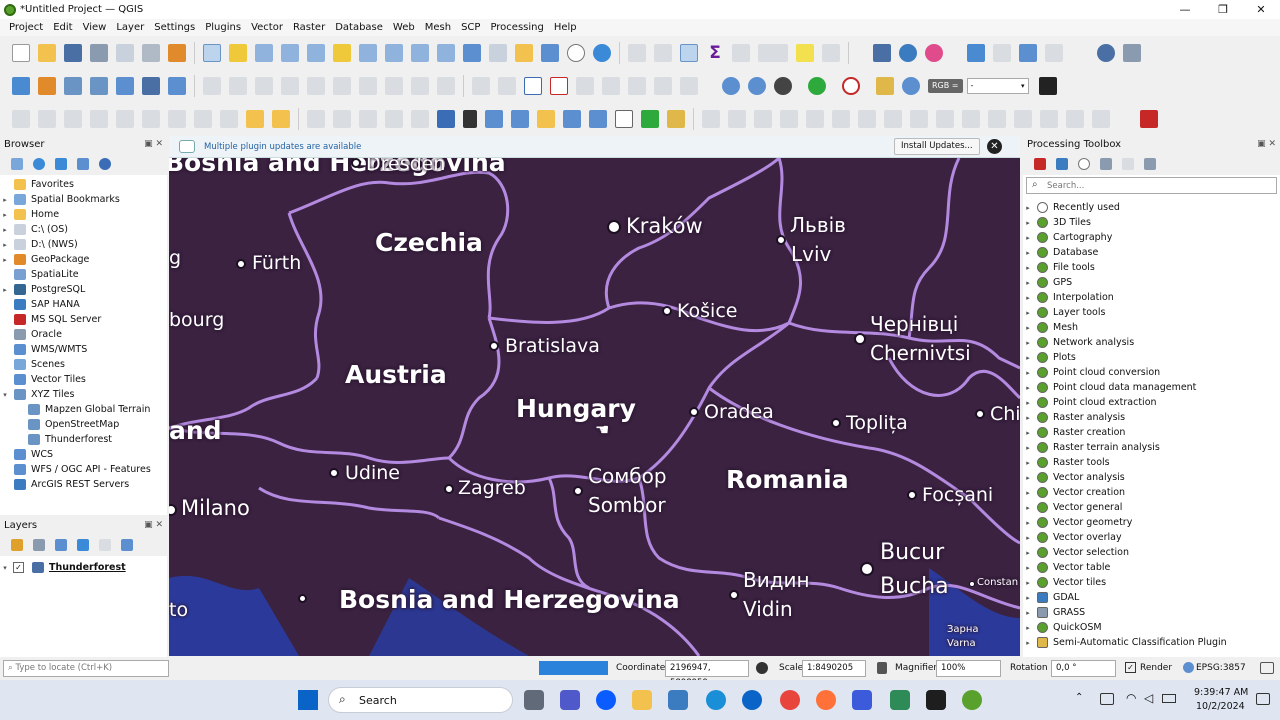  I want to click on menu-vector: Vector, so click(267, 27).